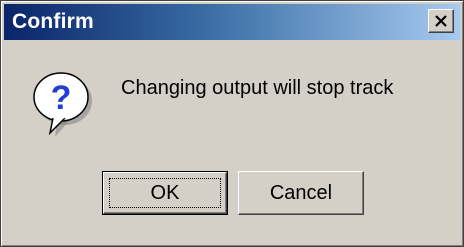  What do you see at coordinates (257, 88) in the screenshot?
I see `dialog-message: Changing output will stop track` at bounding box center [257, 88].